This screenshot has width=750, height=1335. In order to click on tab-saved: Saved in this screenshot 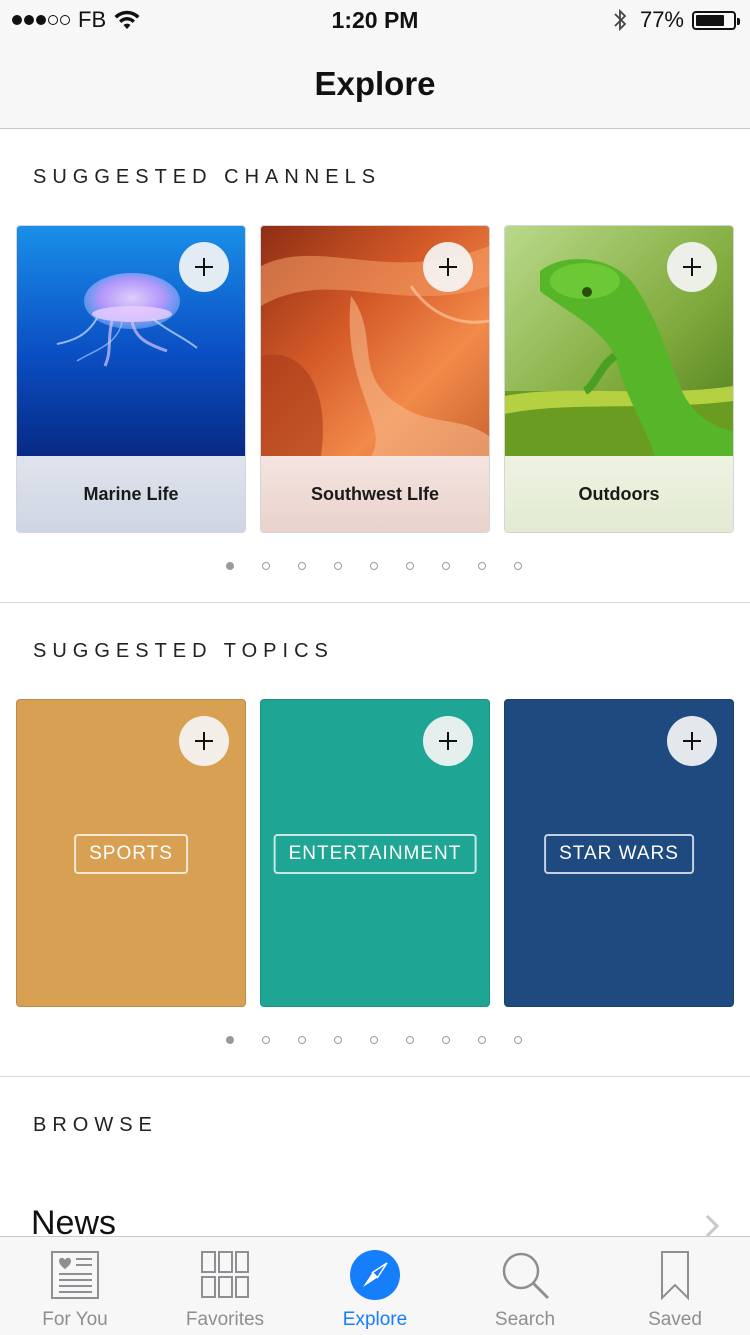, I will do `click(675, 1286)`.